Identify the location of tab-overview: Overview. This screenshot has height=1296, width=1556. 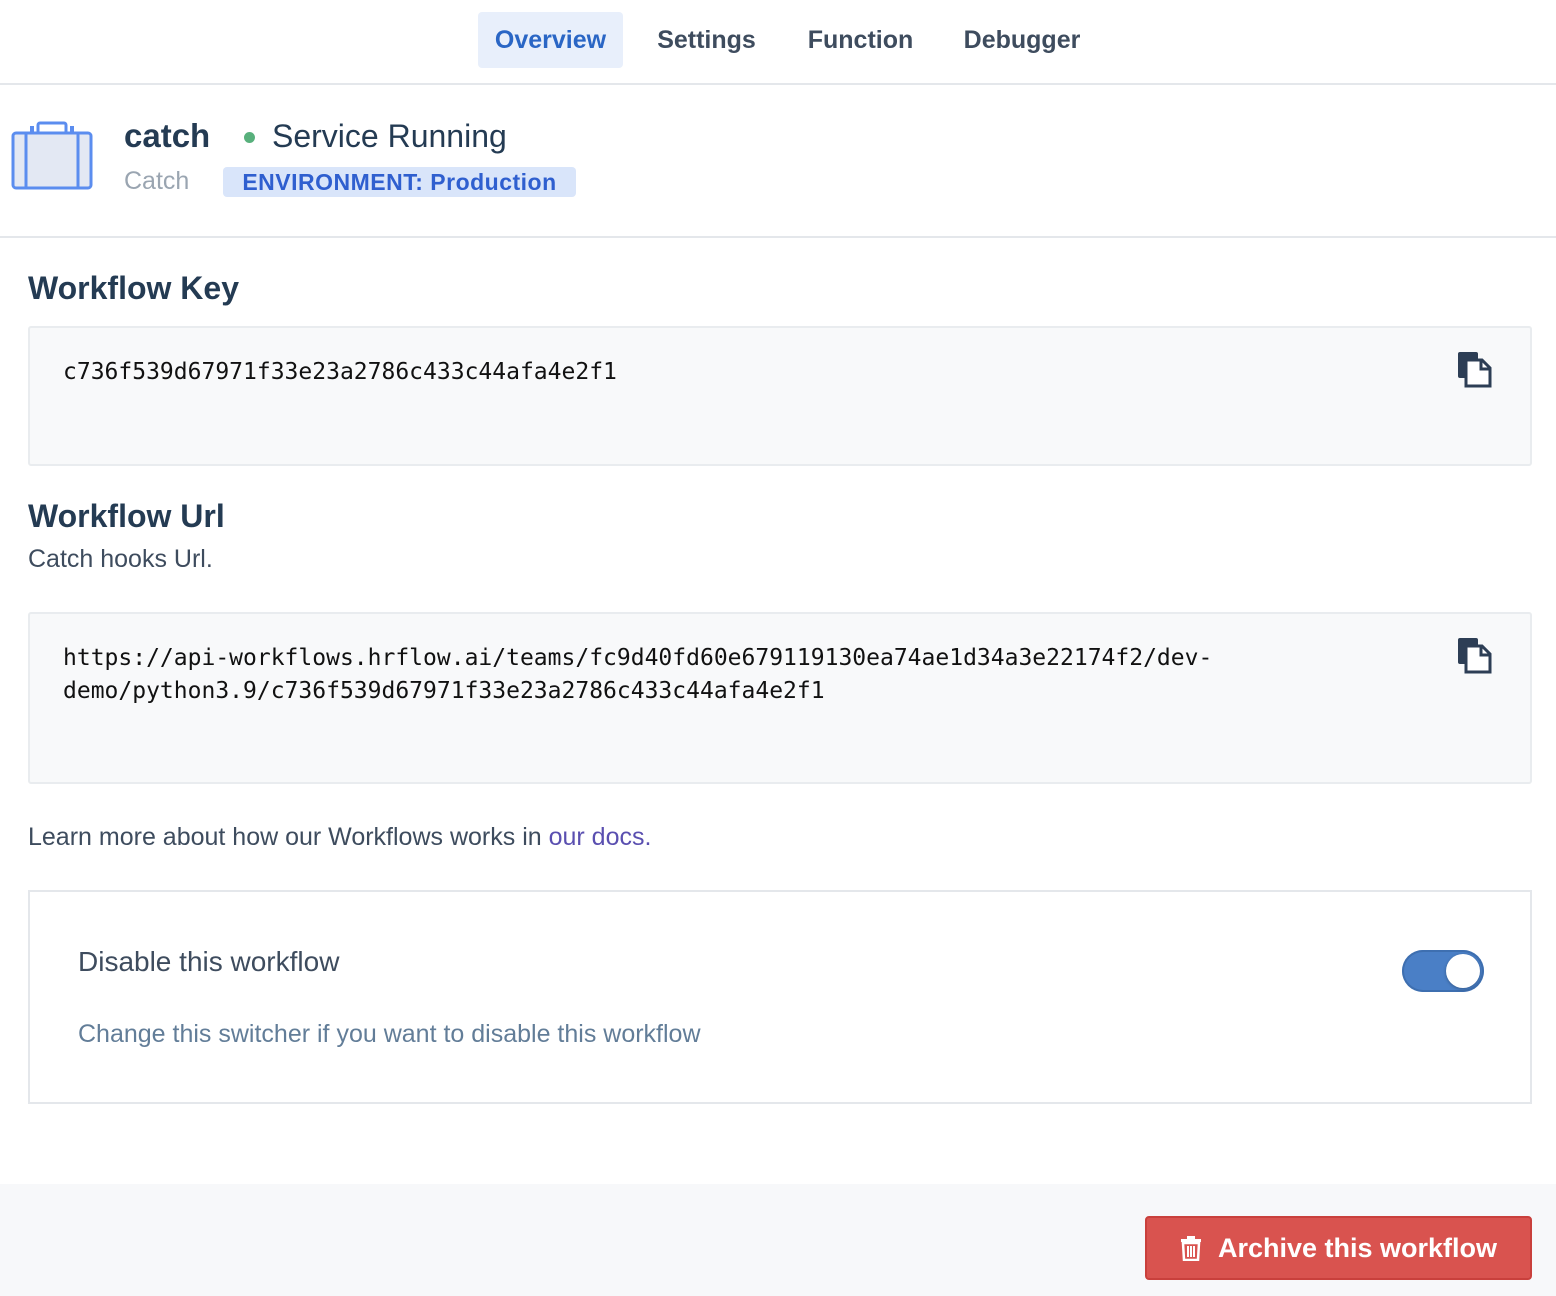
(550, 40).